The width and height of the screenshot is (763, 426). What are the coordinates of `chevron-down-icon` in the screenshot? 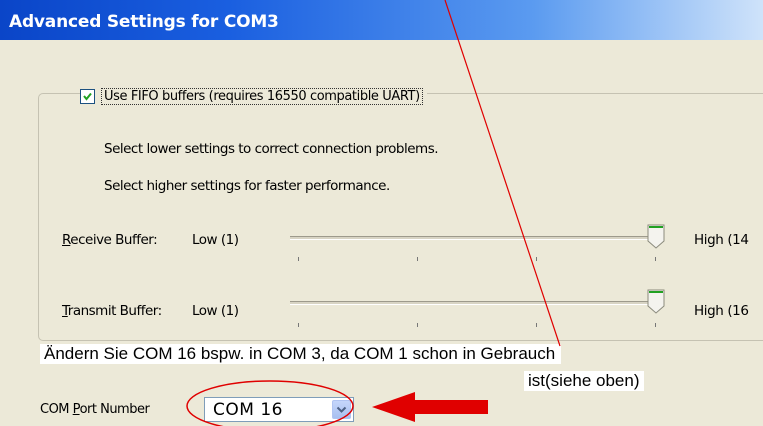 It's located at (341, 409).